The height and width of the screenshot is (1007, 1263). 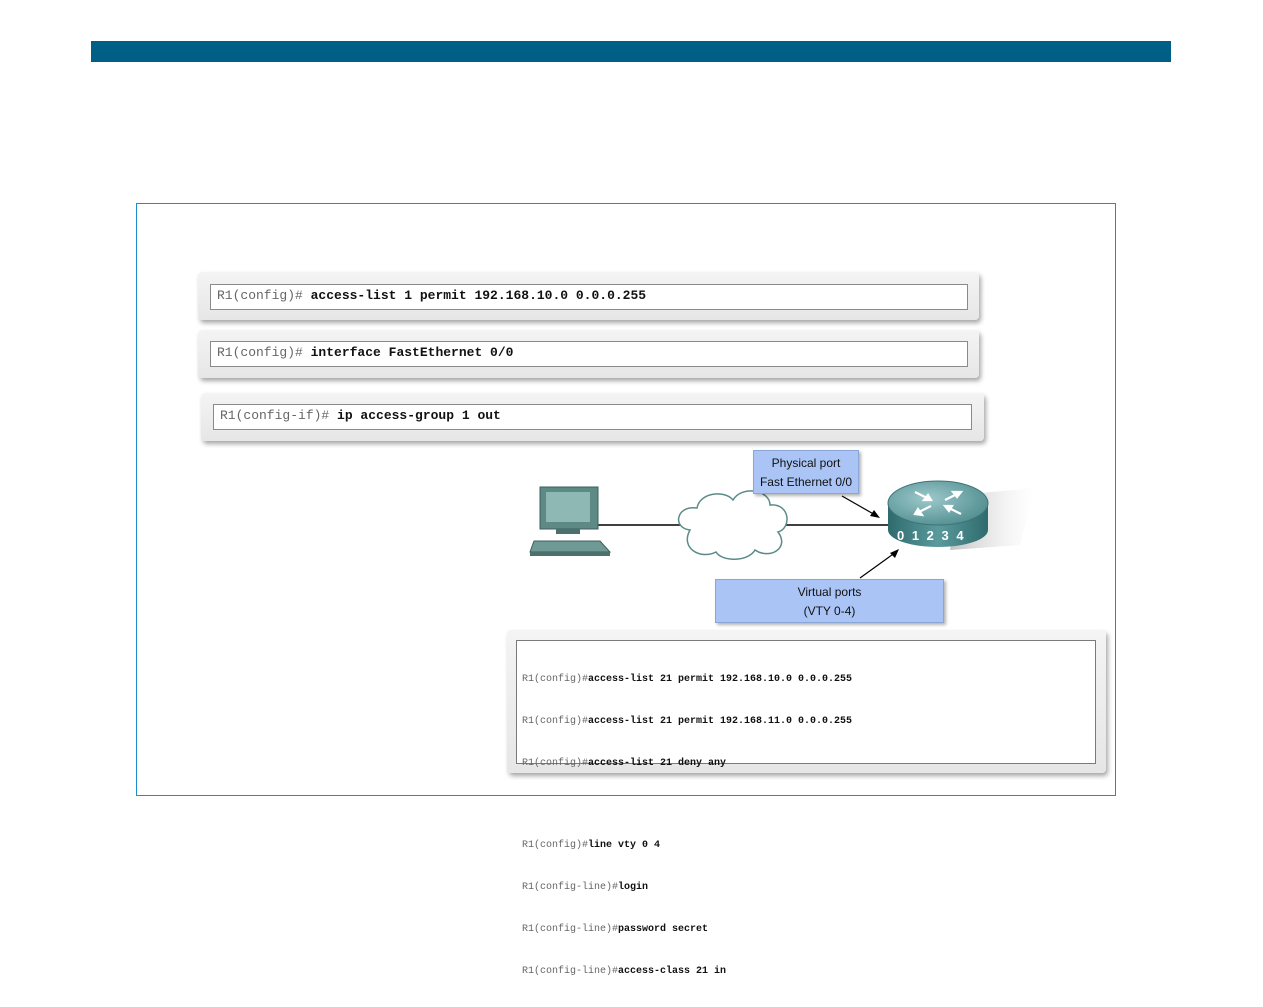 I want to click on arrow-physical-port, so click(x=859, y=506).